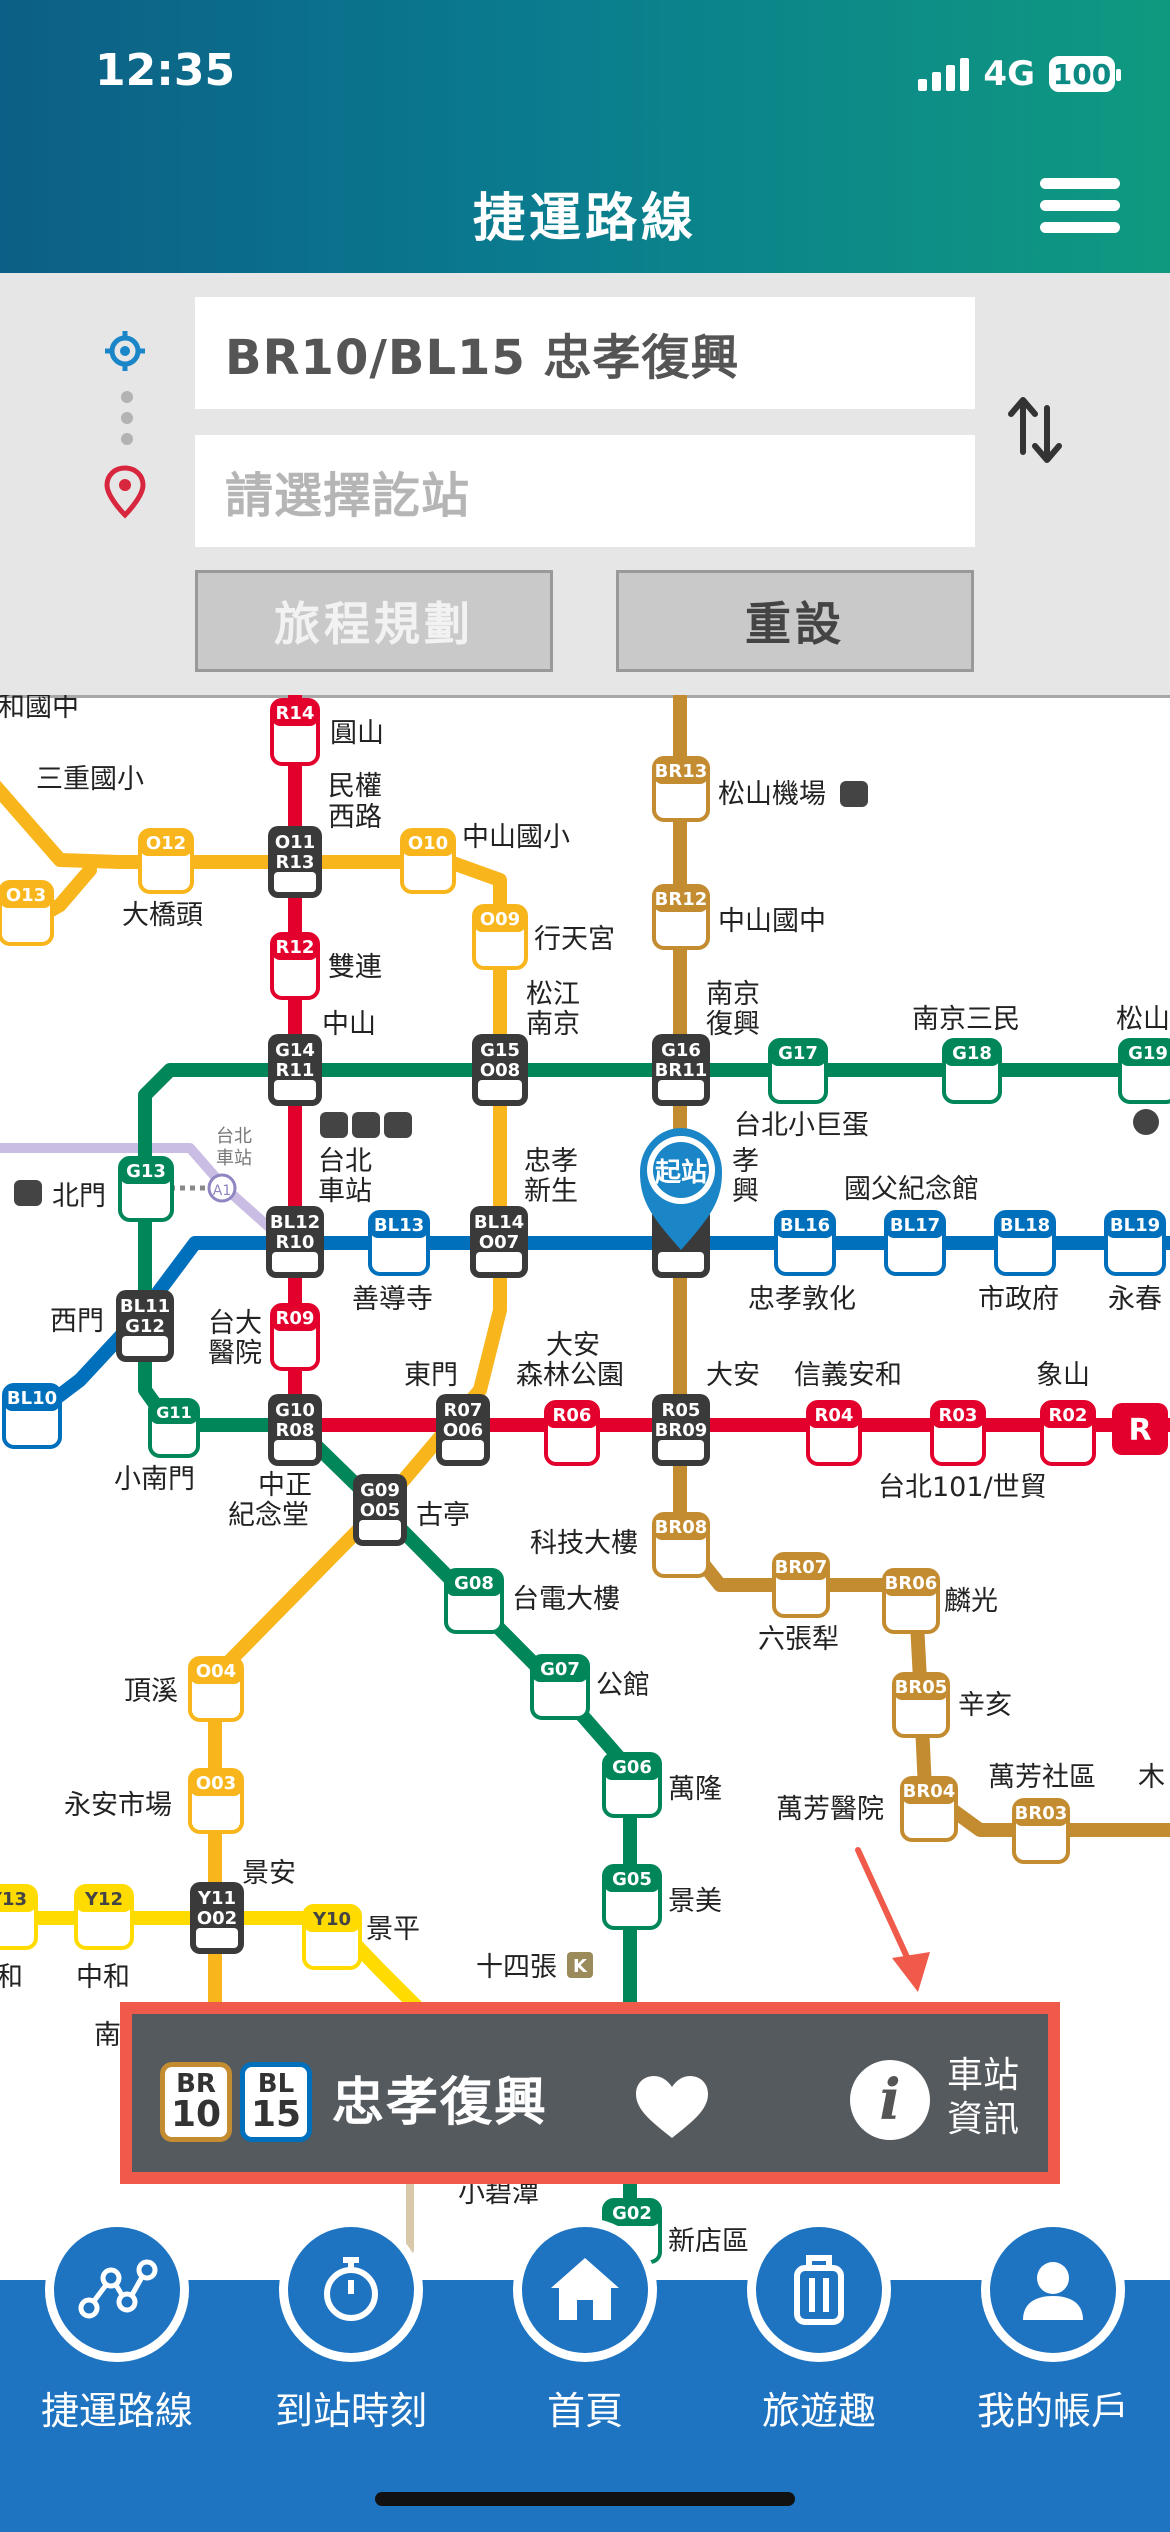  What do you see at coordinates (681, 1050) in the screenshot?
I see `code-g16: G16` at bounding box center [681, 1050].